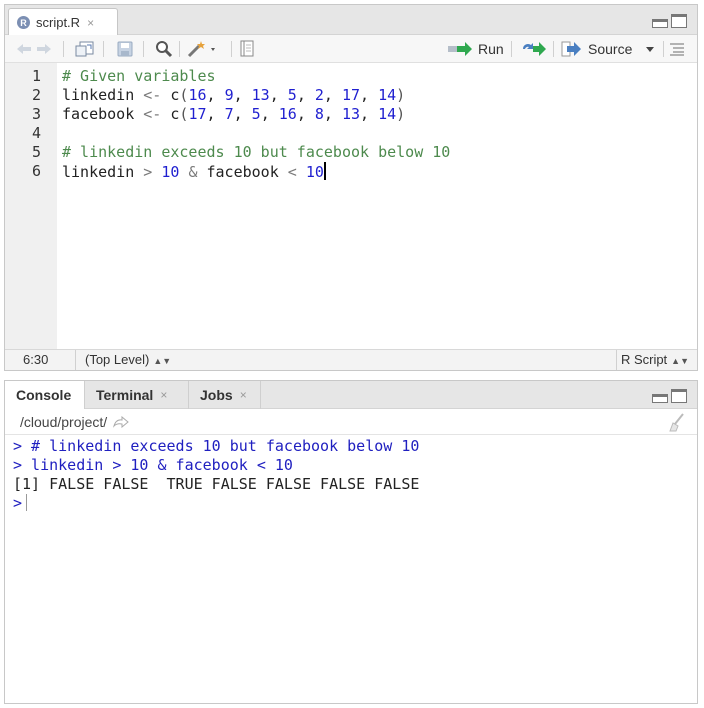 The image size is (704, 708). I want to click on line-number: 1, so click(36, 76).